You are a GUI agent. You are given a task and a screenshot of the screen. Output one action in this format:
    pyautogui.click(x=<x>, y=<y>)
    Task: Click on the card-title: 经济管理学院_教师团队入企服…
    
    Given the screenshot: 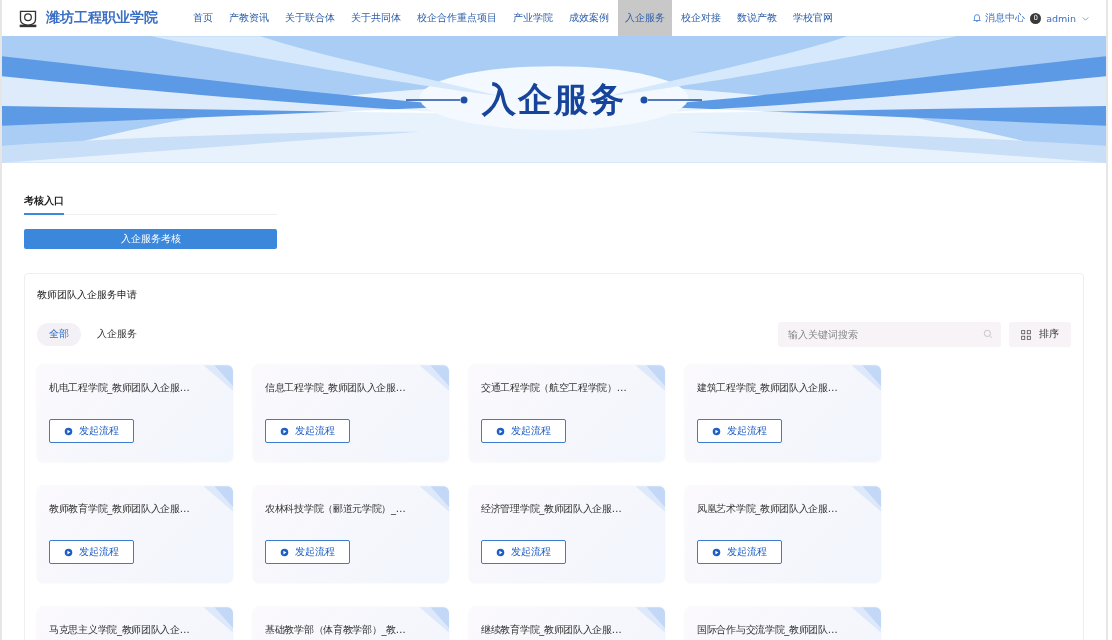 What is the action you would take?
    pyautogui.click(x=552, y=509)
    